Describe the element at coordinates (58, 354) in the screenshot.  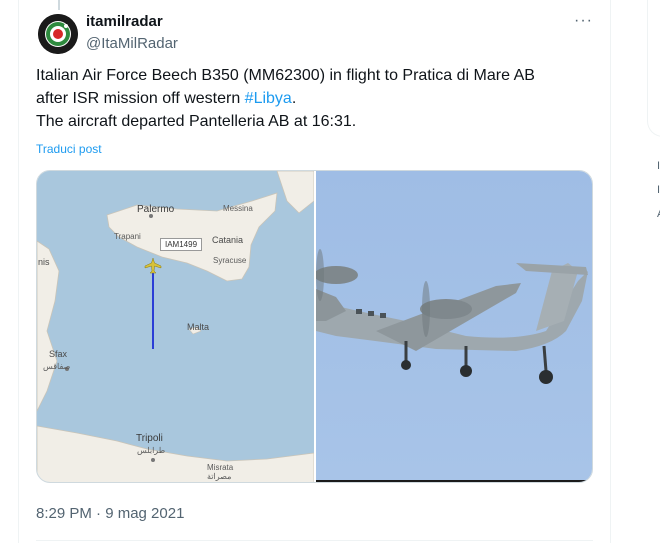
I see `map-label-sfax: Sfax` at that location.